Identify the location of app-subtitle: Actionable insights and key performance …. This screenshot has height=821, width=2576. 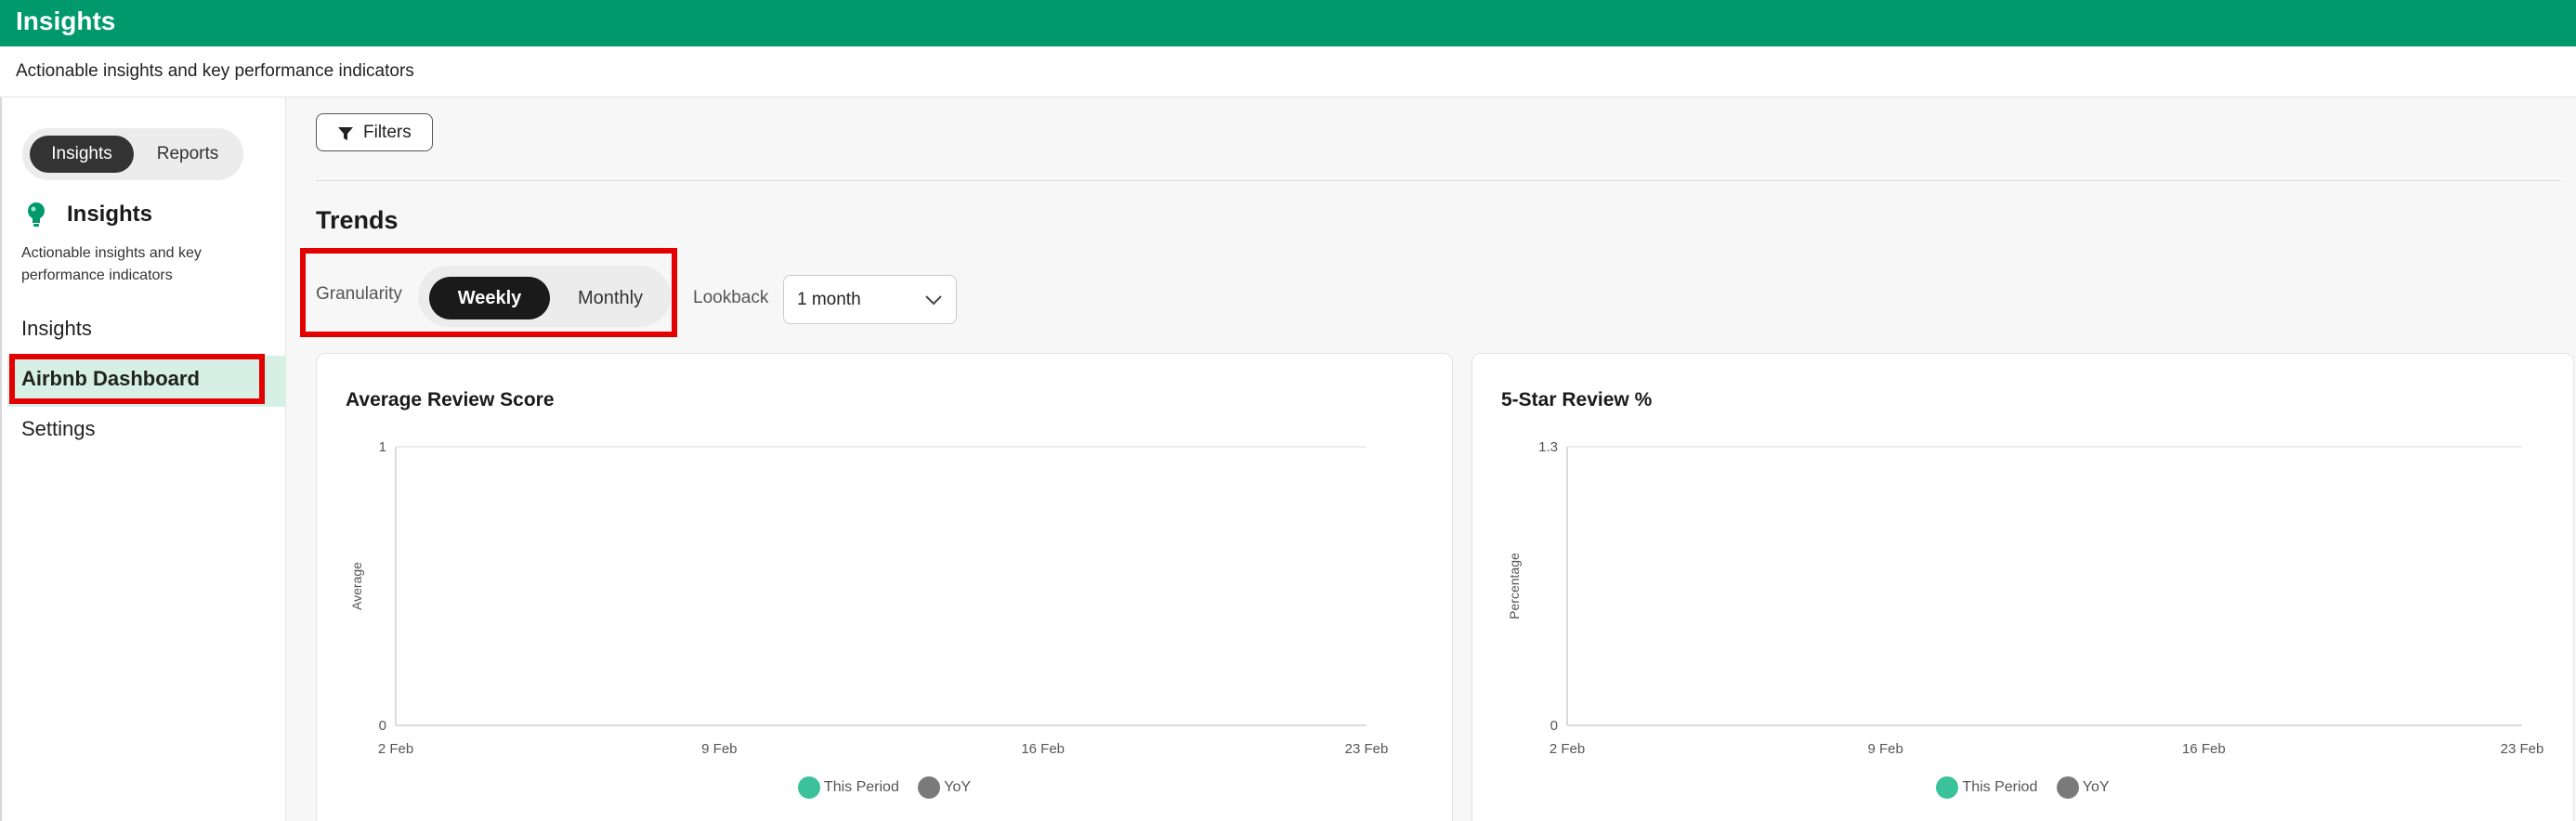
(215, 71).